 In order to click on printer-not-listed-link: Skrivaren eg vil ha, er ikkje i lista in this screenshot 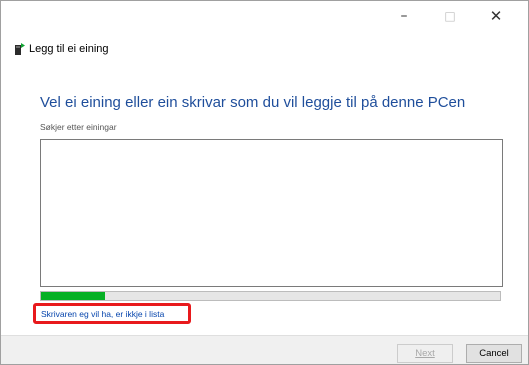, I will do `click(102, 314)`.